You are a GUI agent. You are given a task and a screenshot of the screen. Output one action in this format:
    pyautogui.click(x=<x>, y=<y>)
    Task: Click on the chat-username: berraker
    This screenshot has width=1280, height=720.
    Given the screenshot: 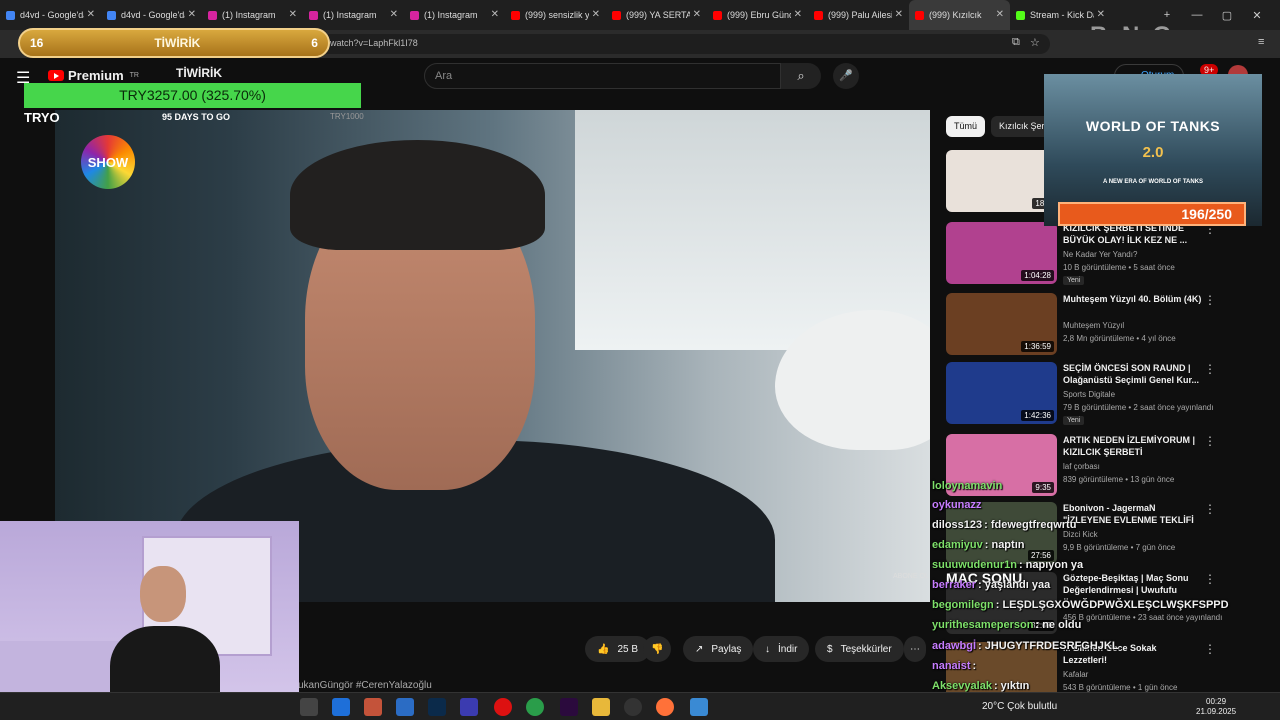 What is the action you would take?
    pyautogui.click(x=954, y=585)
    